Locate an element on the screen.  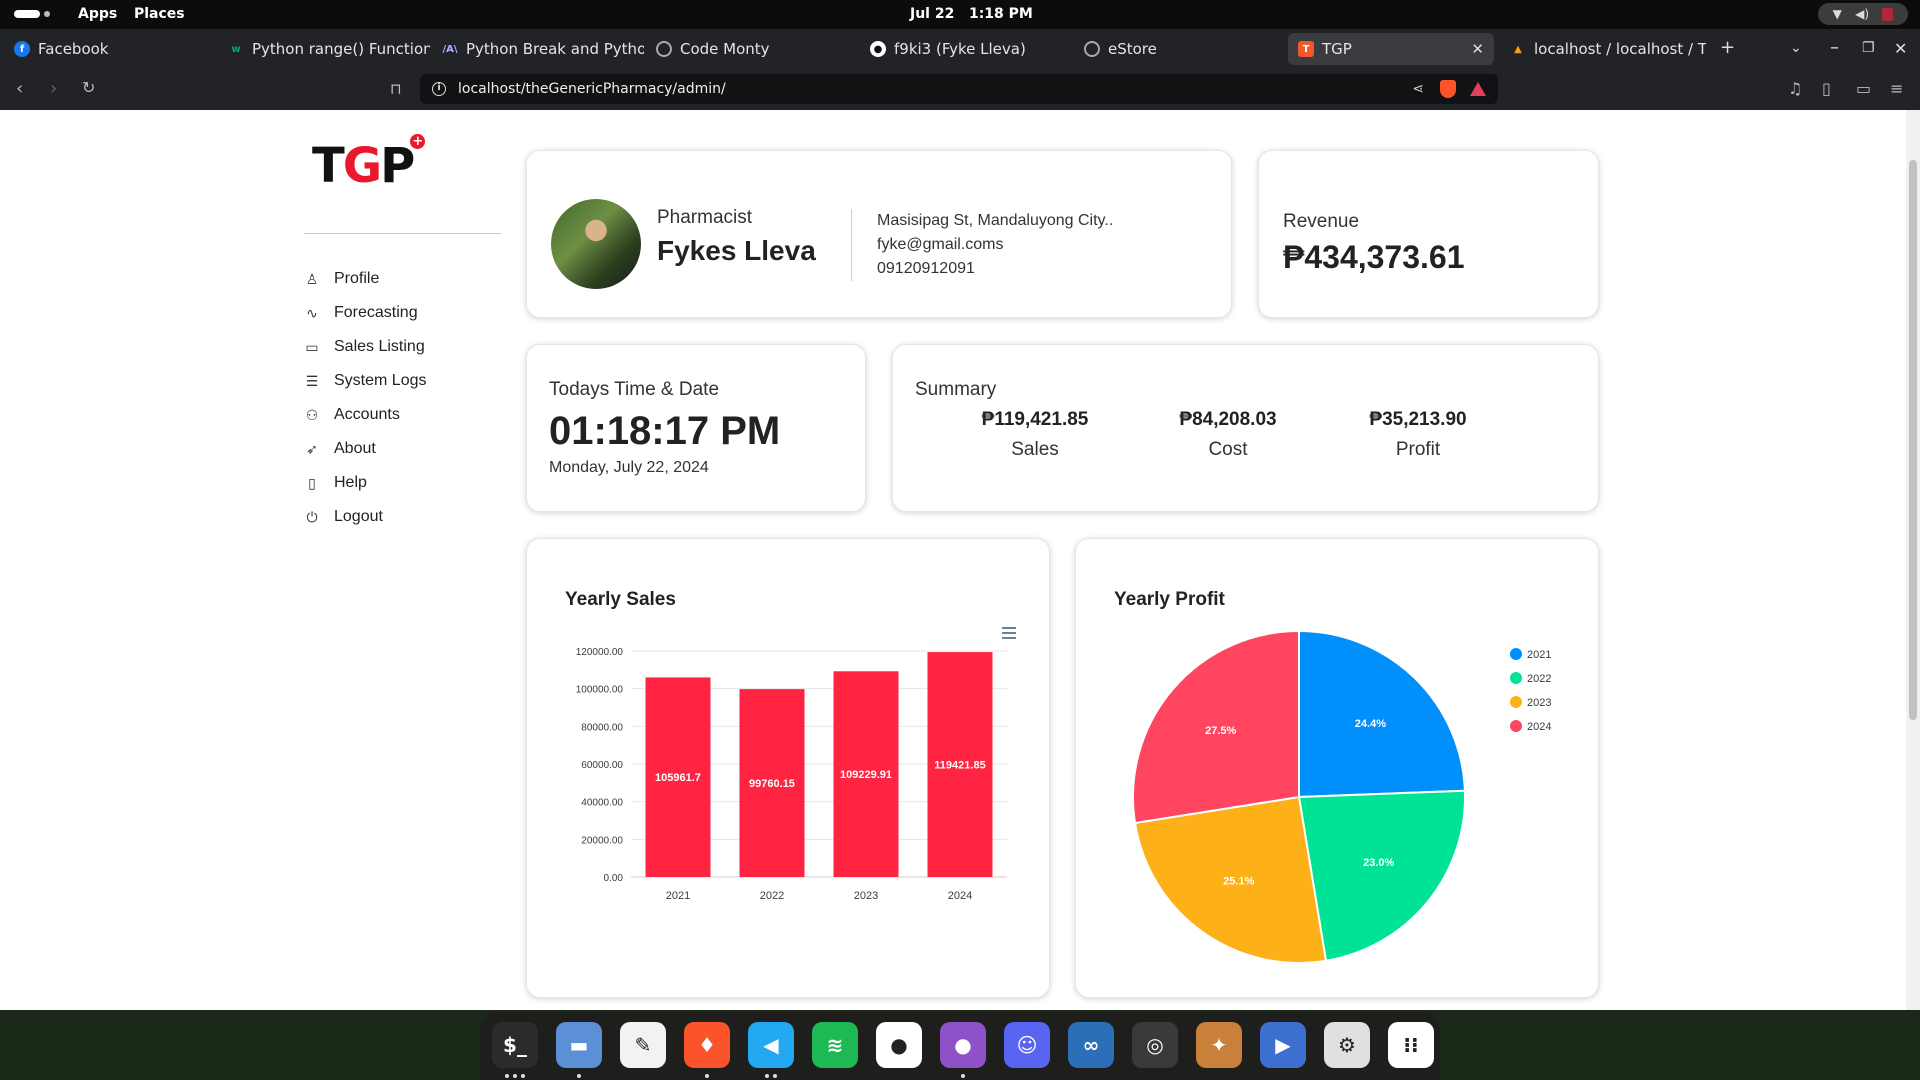
new-tab-icon: + is located at coordinates (1727, 47).